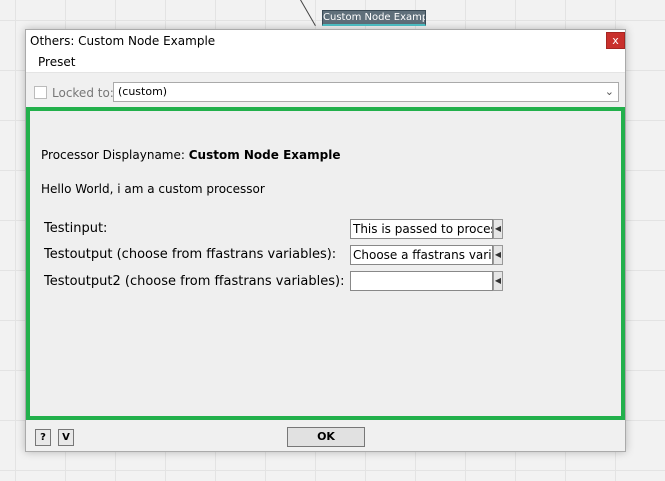 This screenshot has width=665, height=481. What do you see at coordinates (153, 189) in the screenshot?
I see `processor-description: Hello World, i am a custom processor` at bounding box center [153, 189].